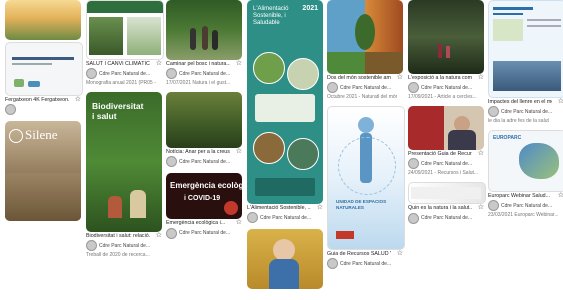 The width and height of the screenshot is (563, 300). What do you see at coordinates (310, 8) in the screenshot?
I see `pin-year: 2021` at bounding box center [310, 8].